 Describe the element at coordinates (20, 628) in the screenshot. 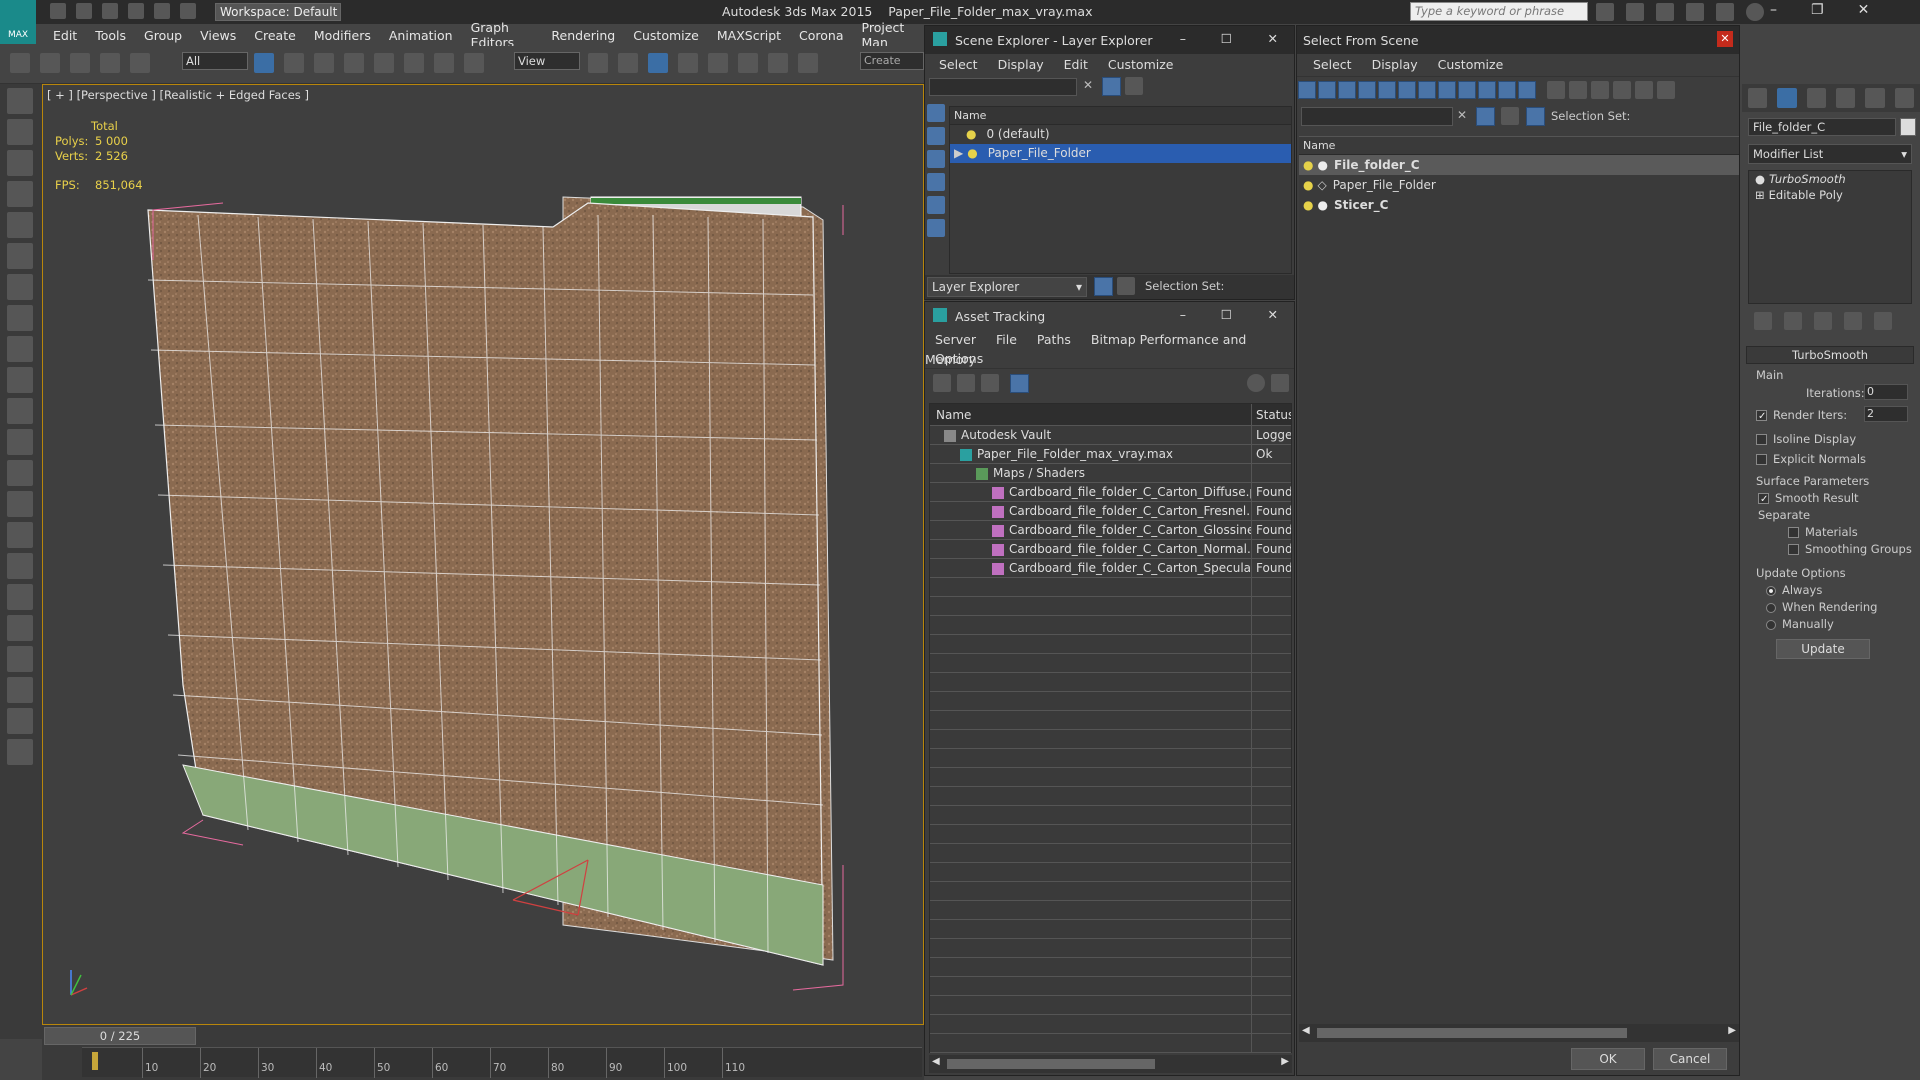

I see `render-icon` at that location.